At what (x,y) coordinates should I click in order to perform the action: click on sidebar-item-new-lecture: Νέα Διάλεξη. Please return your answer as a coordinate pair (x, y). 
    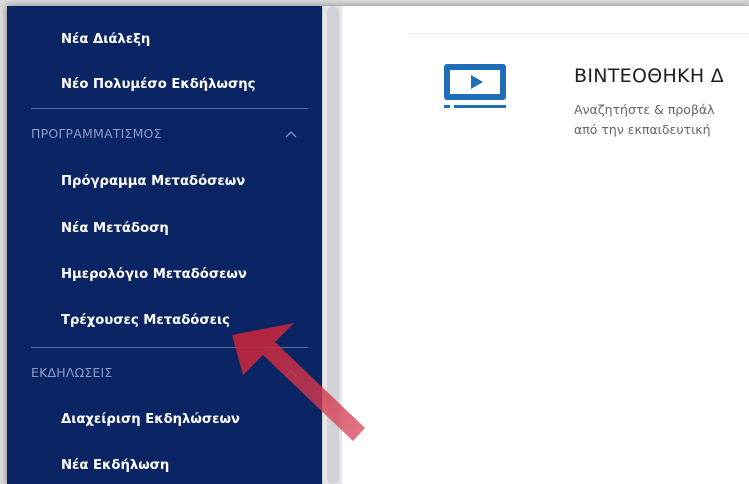
    Looking at the image, I should click on (105, 39).